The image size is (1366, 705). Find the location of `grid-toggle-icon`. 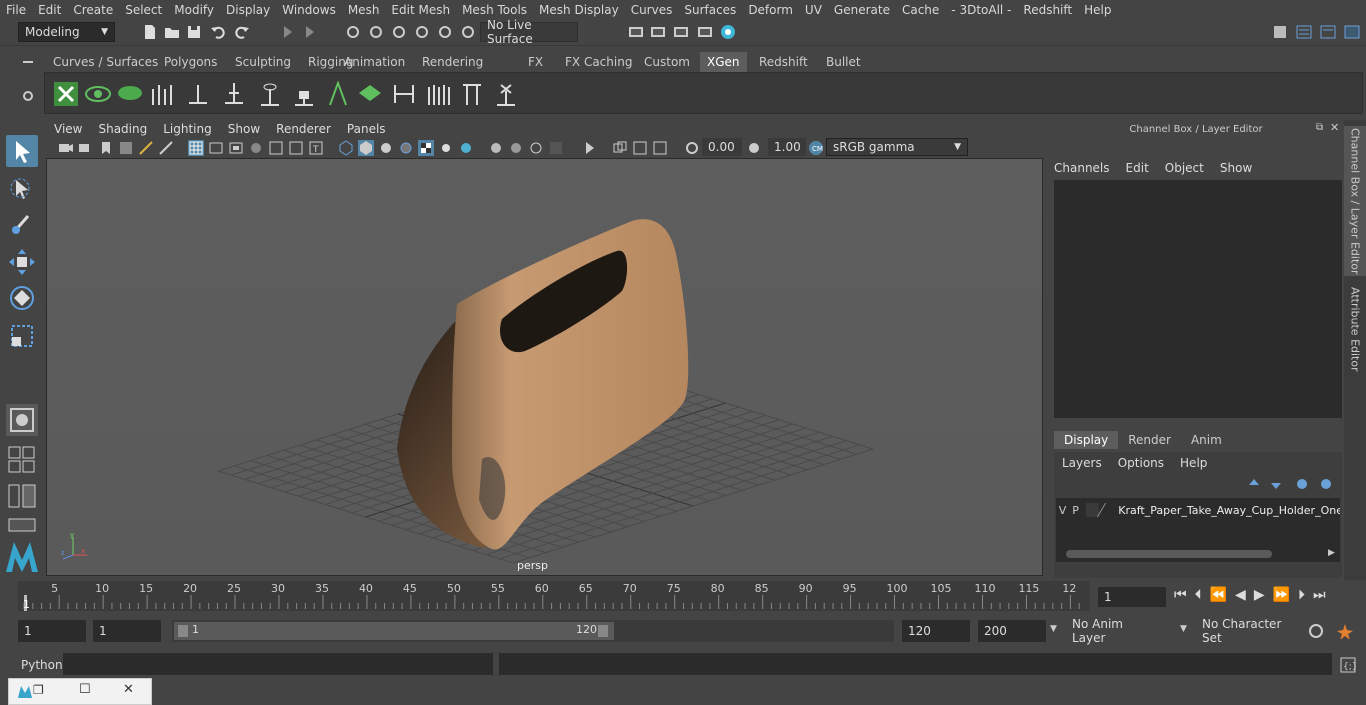

grid-toggle-icon is located at coordinates (196, 148).